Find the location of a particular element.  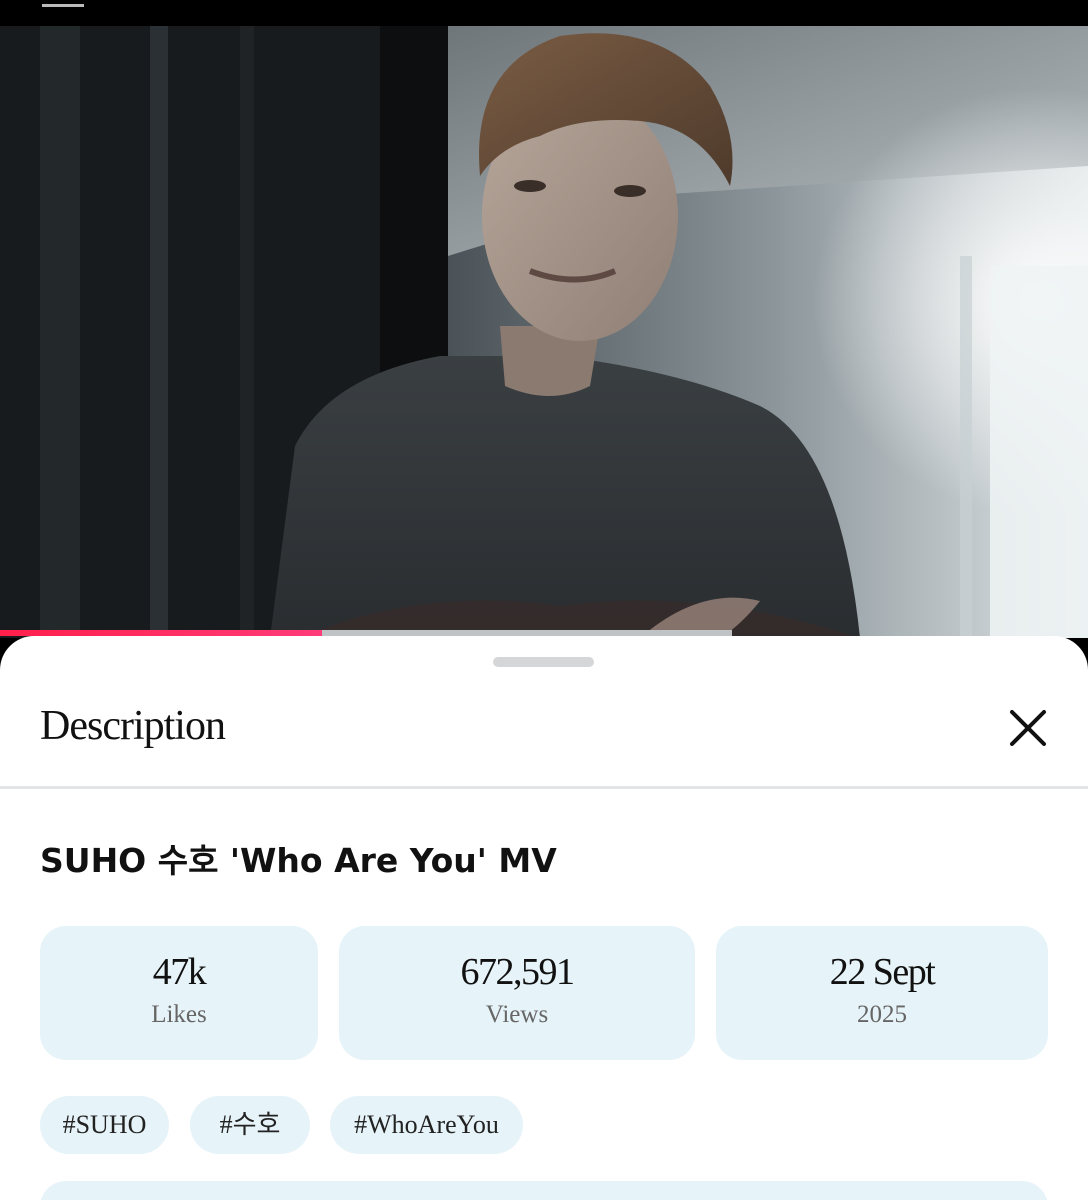

views-count: 672,591 is located at coordinates (518, 972).